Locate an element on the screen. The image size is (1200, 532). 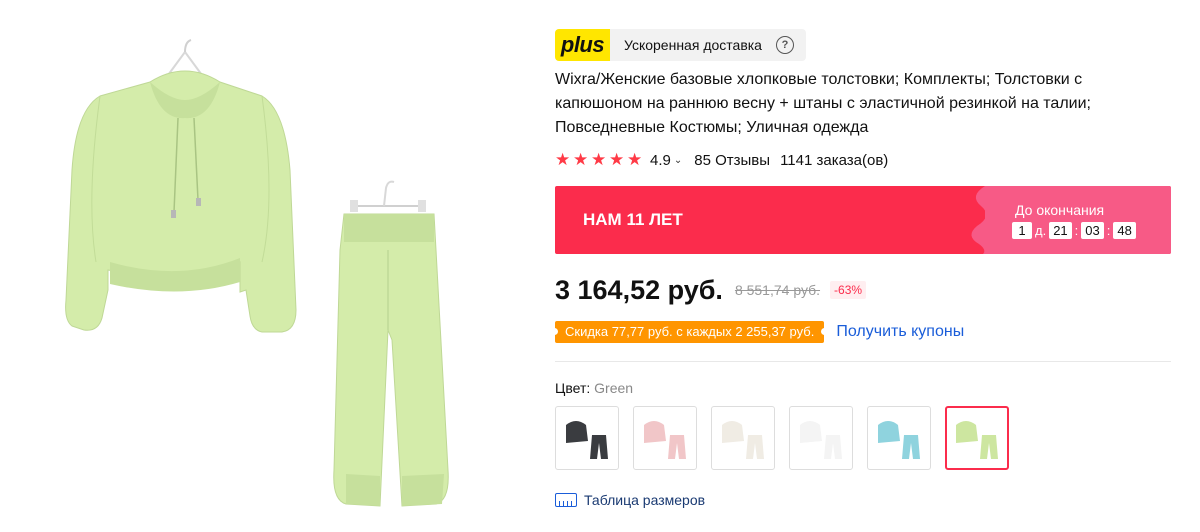
swatch-cream is located at coordinates (743, 438).